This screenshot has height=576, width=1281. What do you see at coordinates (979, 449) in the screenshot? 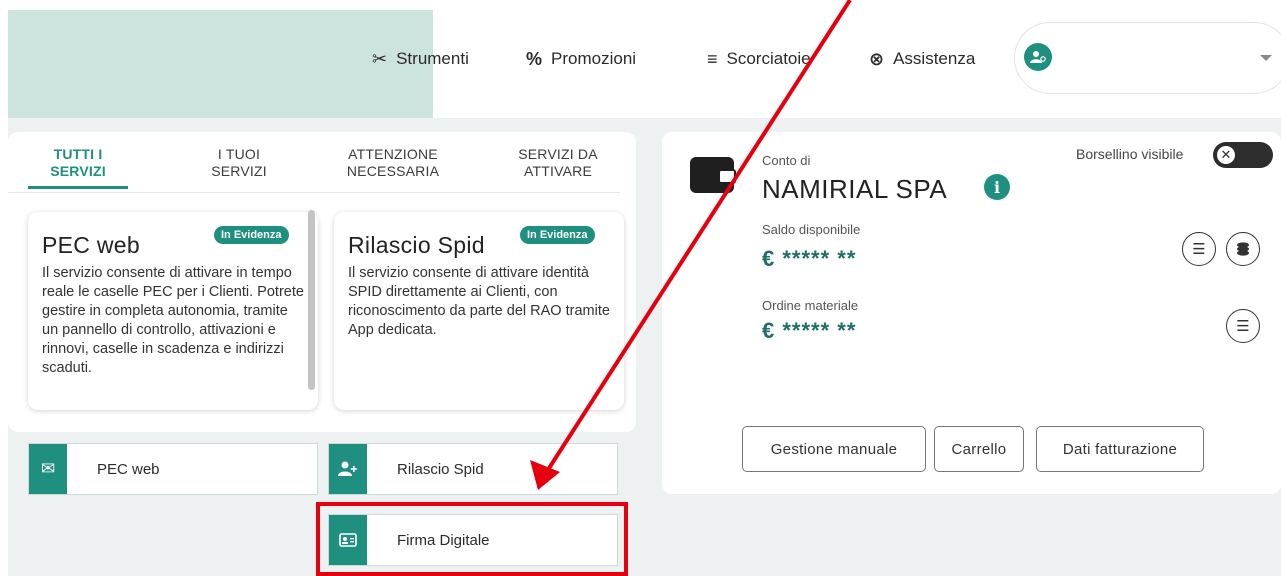
I see `carrello-button: Carrello` at bounding box center [979, 449].